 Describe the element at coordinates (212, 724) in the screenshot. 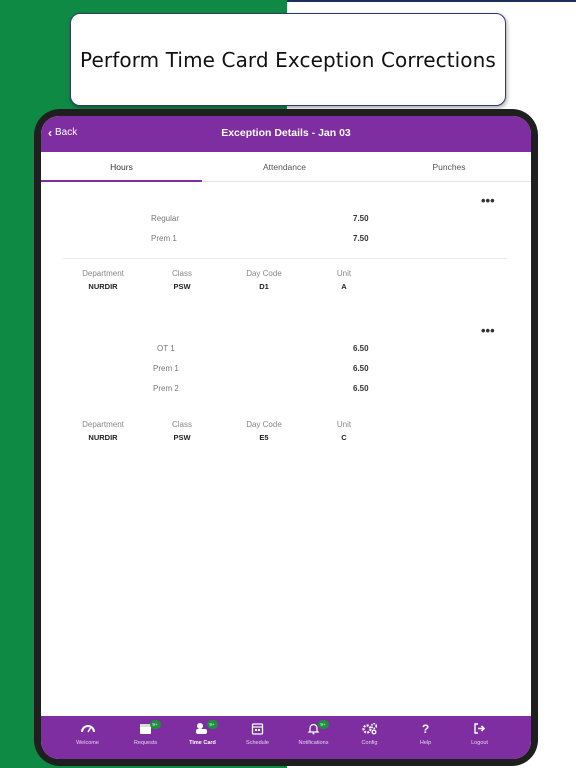

I see `time-card-badge: 9+` at that location.